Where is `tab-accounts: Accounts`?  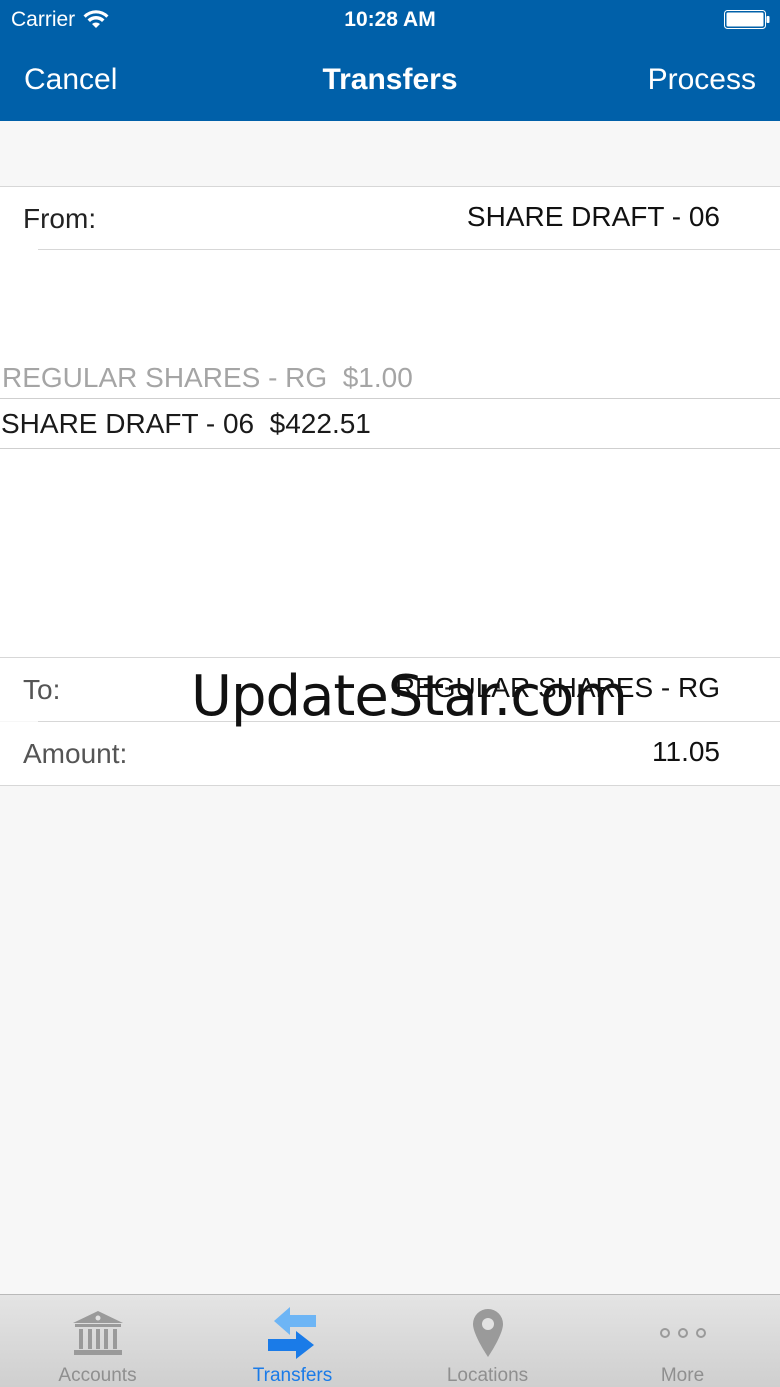
tab-accounts: Accounts is located at coordinates (97, 1341).